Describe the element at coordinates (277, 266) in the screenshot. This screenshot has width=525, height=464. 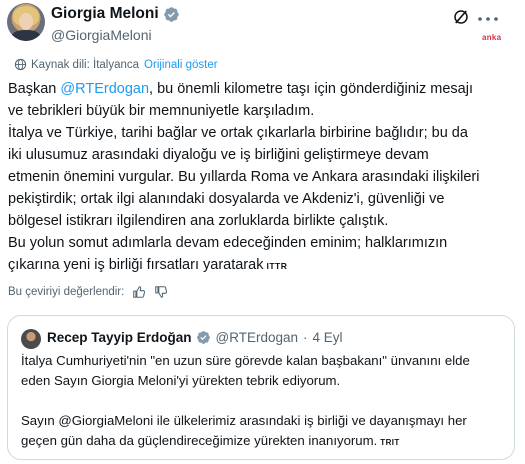
I see `translation-flag: ITTR` at that location.